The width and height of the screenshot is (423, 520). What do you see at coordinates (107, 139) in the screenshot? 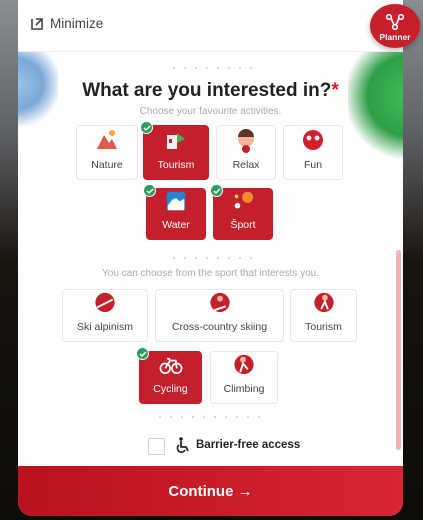
I see `nature-icon` at bounding box center [107, 139].